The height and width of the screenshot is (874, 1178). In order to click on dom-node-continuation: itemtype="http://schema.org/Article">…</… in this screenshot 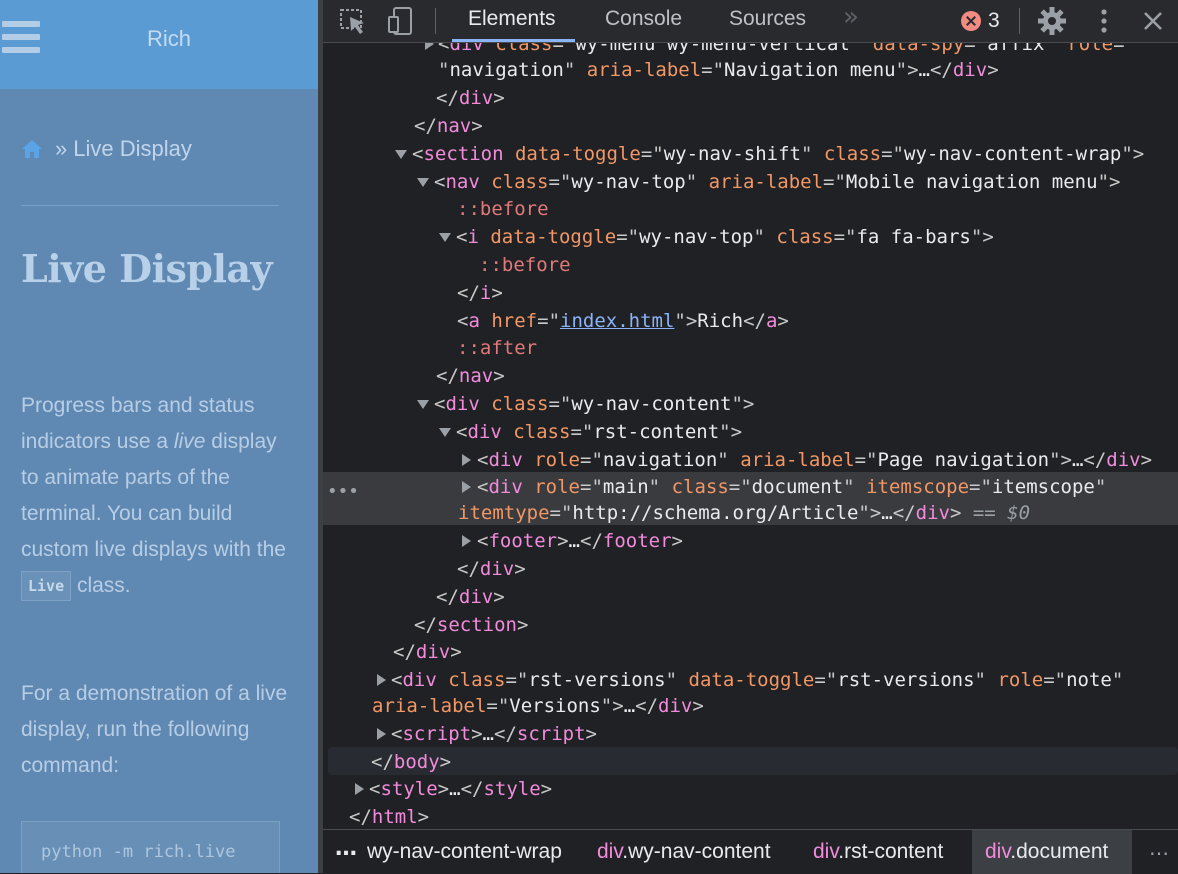, I will do `click(750, 513)`.